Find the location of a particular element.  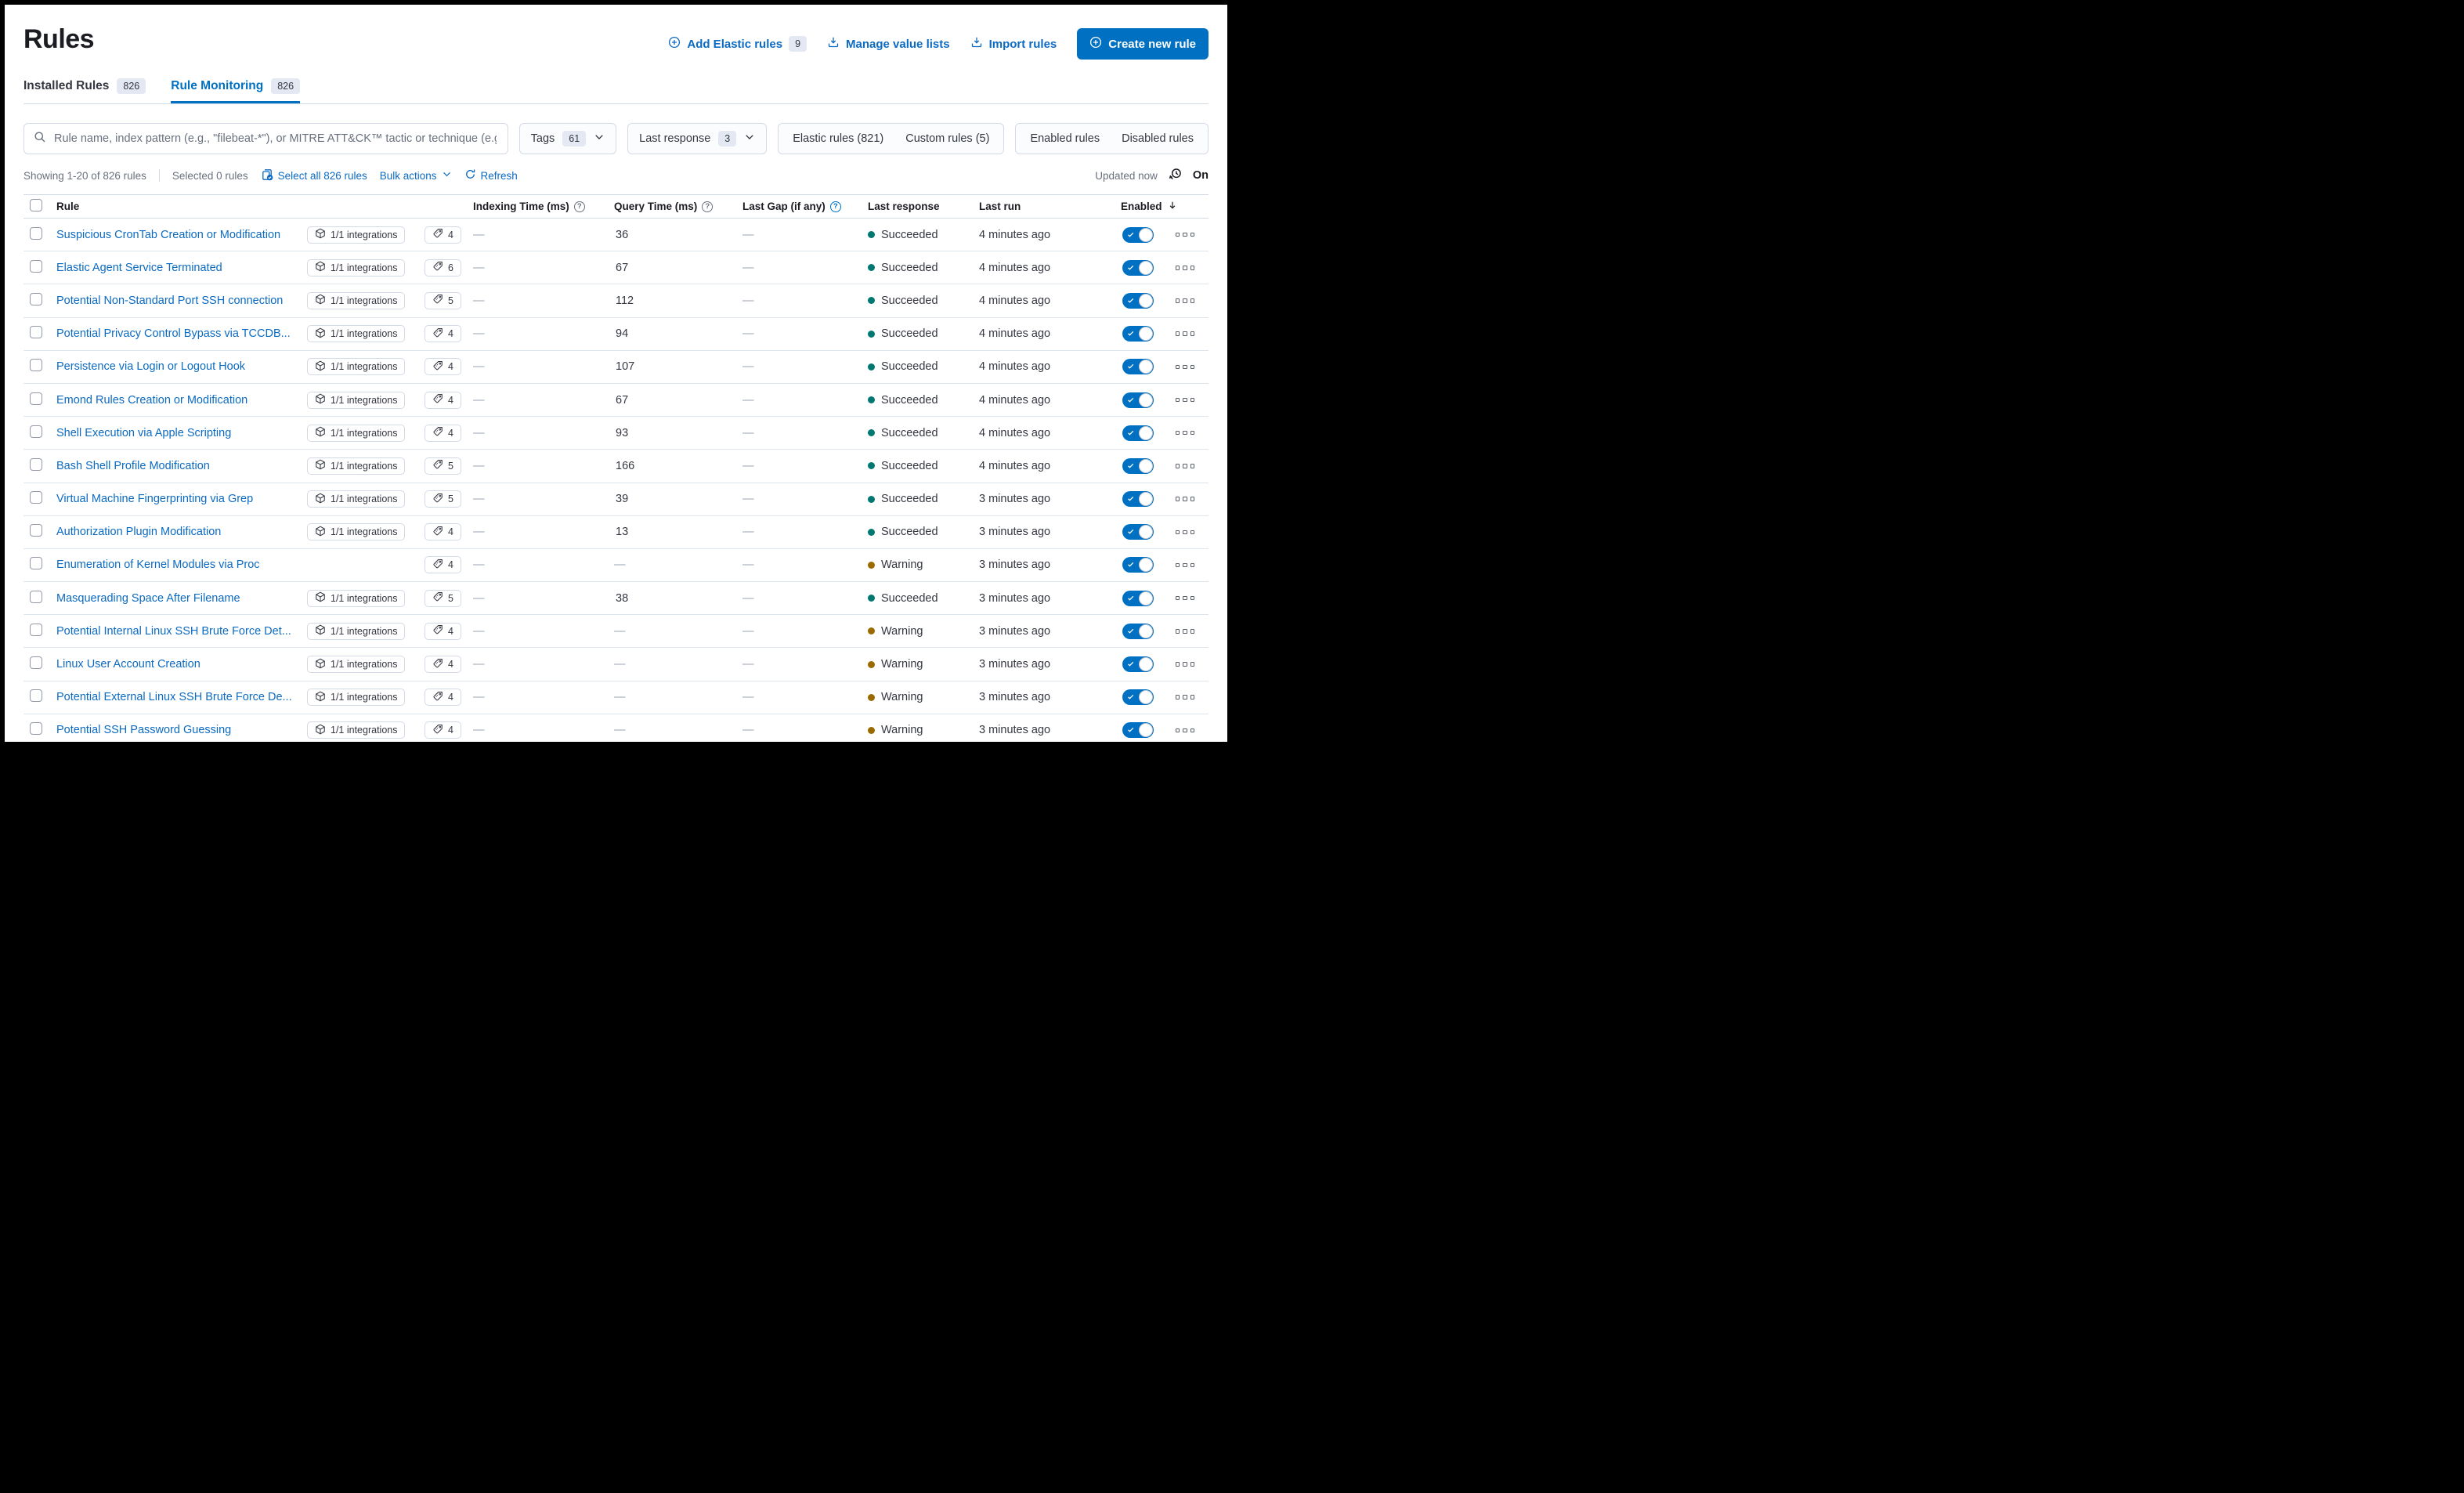

tab-rule-monitoring: Rule Monitoring 826 is located at coordinates (236, 91).